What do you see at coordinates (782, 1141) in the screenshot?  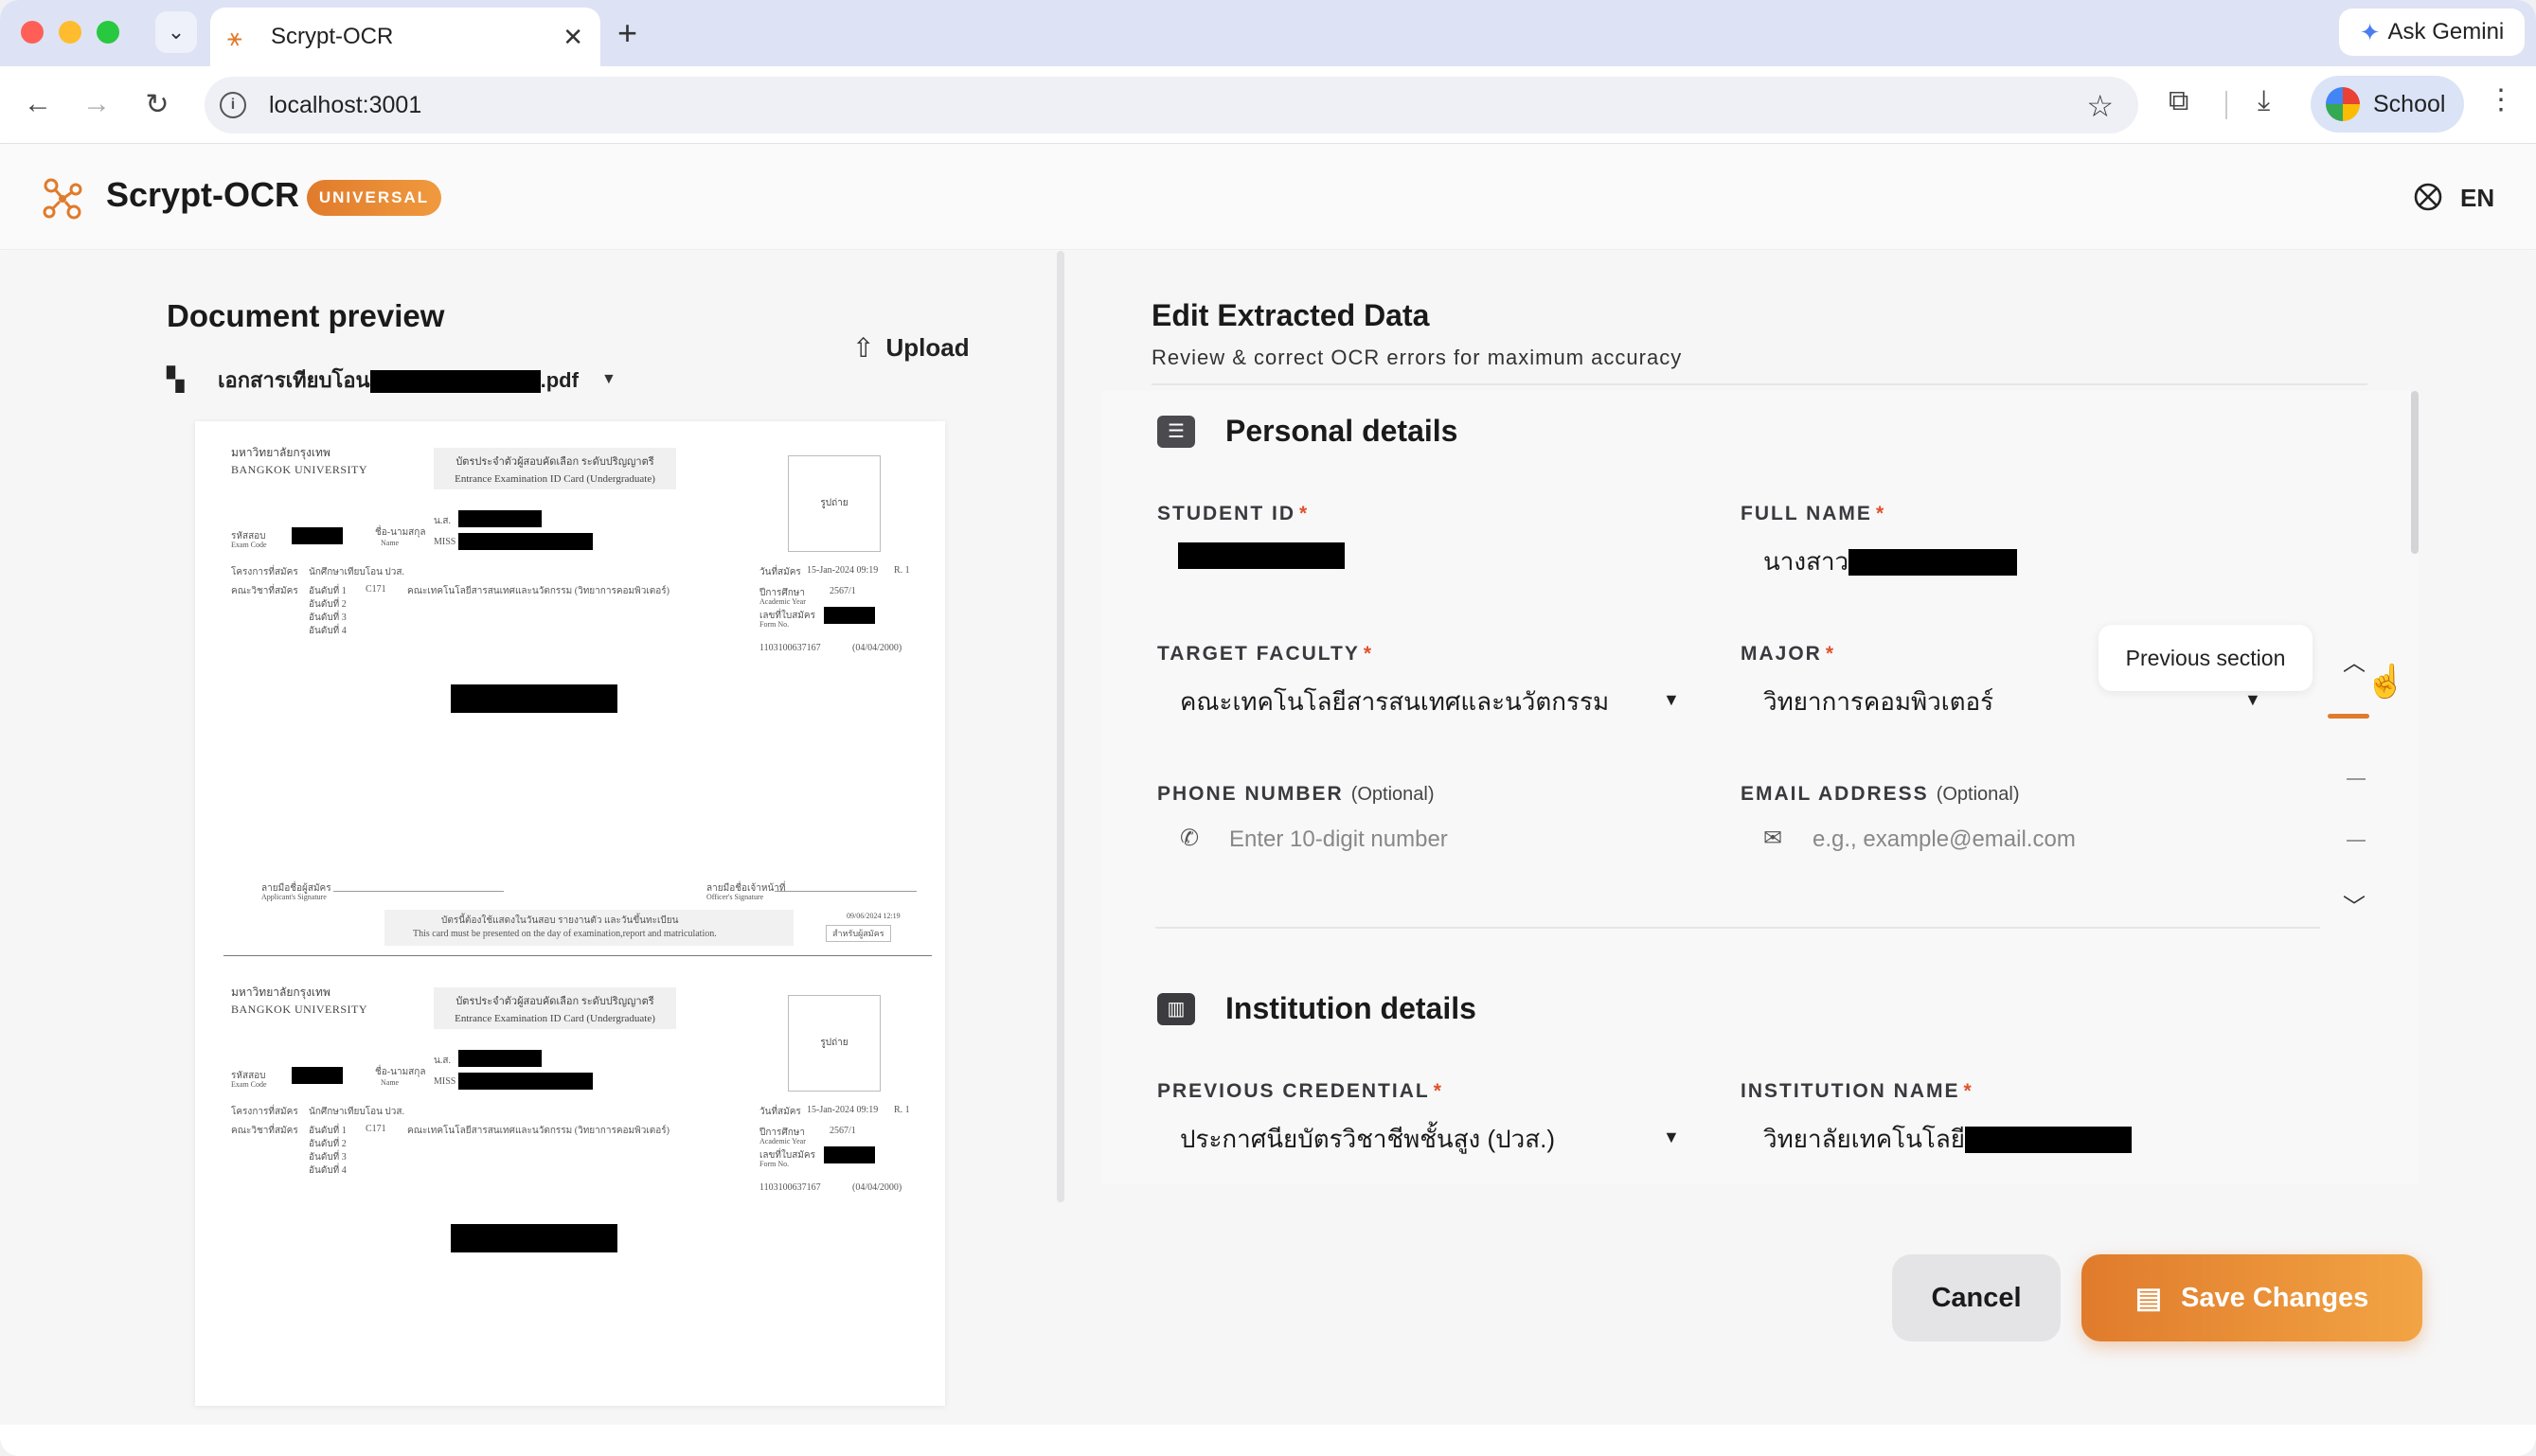 I see `academic-year-en: Academic Year` at bounding box center [782, 1141].